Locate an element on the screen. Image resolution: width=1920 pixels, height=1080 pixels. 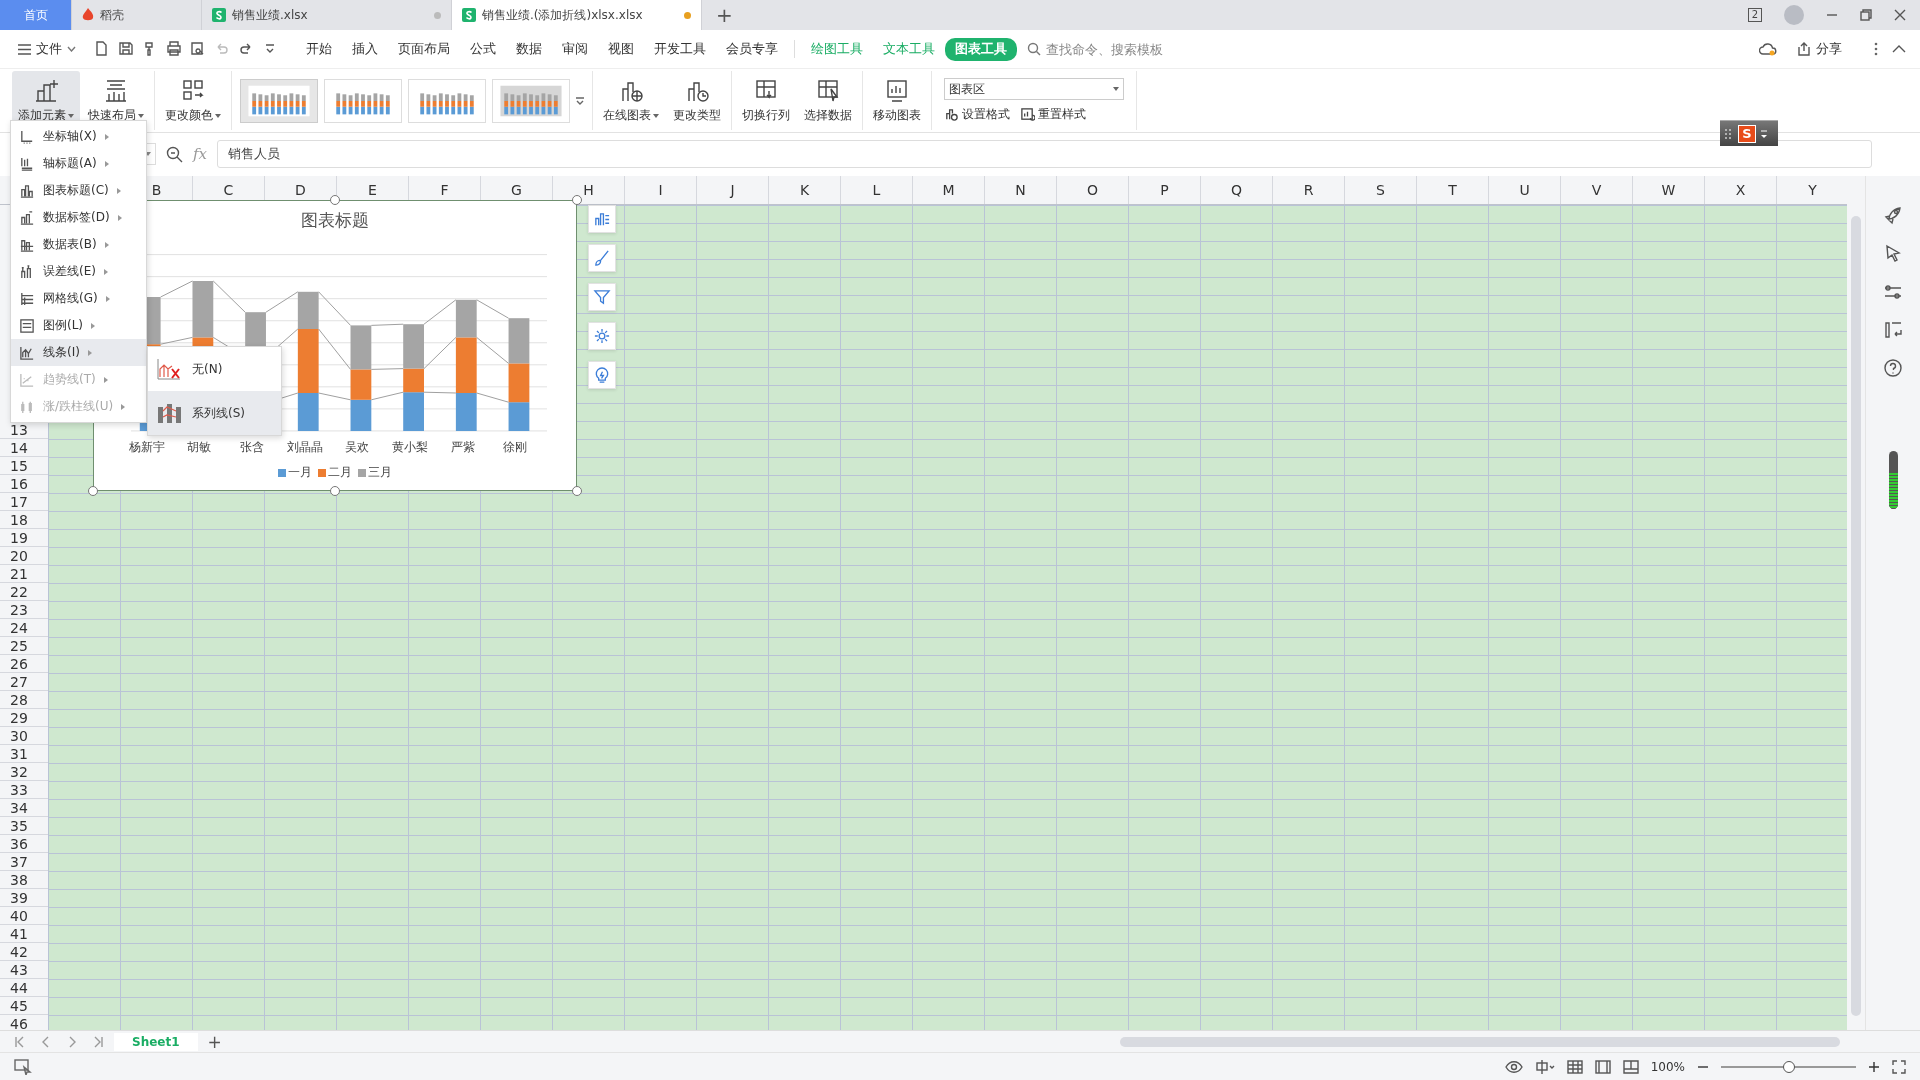
first-sheet-icon is located at coordinates (20, 1042).